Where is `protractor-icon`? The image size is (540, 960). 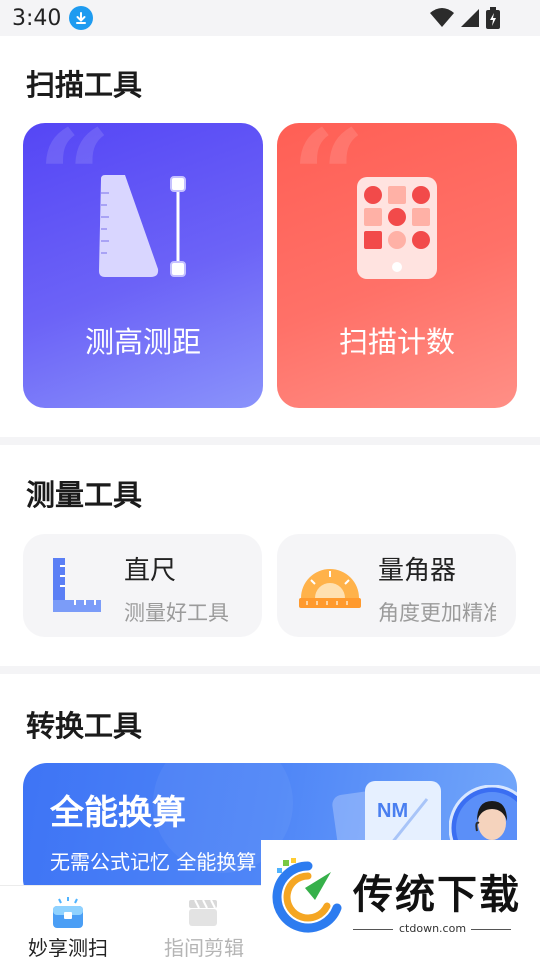
protractor-icon is located at coordinates (330, 588).